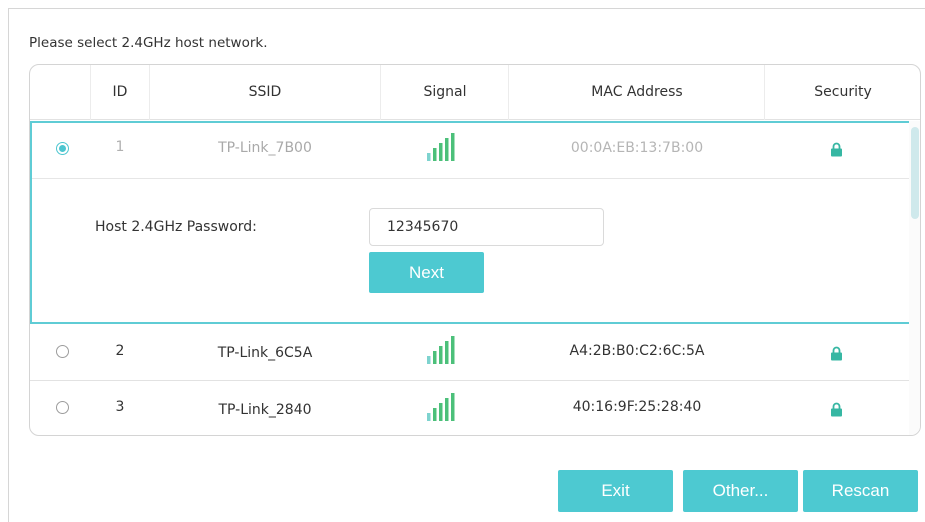 Image resolution: width=925 pixels, height=522 pixels. Describe the element at coordinates (470, 352) in the screenshot. I see `table-row: 2 TP-Link_6C5A A4:2B:B0:C2:6C:5A` at that location.